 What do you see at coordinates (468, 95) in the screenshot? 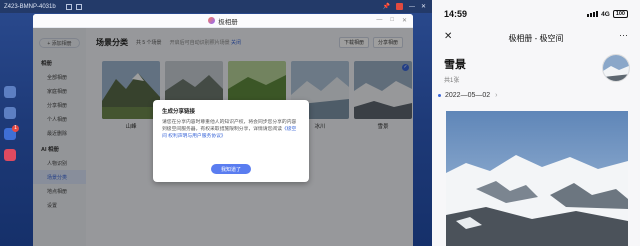
I see `photo-date: 2022—05—02` at bounding box center [468, 95].